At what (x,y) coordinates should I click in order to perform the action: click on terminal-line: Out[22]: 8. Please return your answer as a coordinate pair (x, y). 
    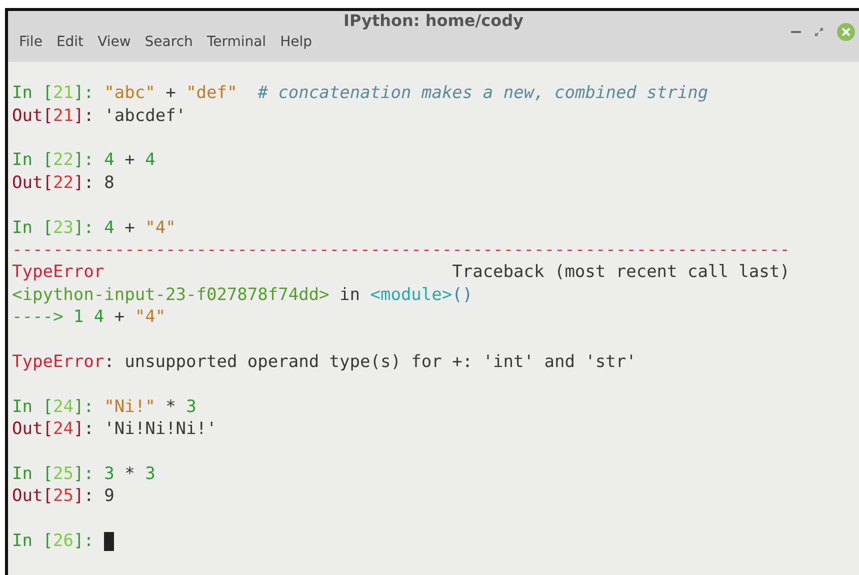
    Looking at the image, I should click on (63, 183).